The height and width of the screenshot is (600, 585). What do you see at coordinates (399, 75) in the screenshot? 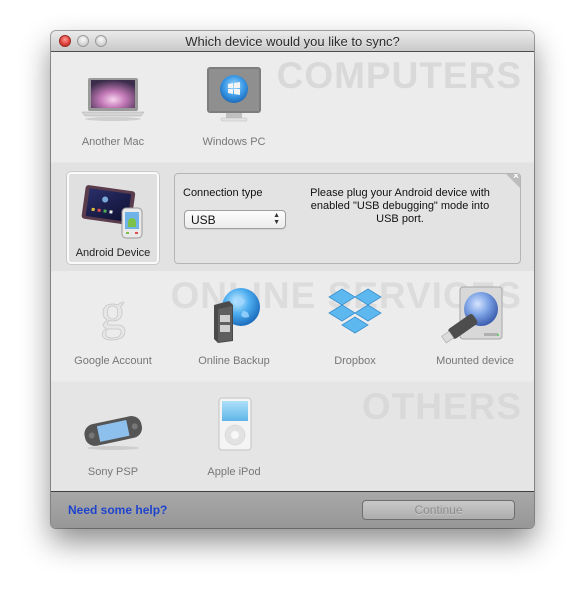
I see `section-heading-computers: COMPUTERS` at bounding box center [399, 75].